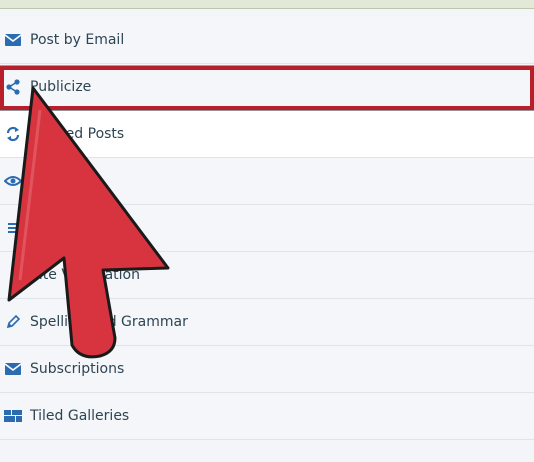  Describe the element at coordinates (13, 87) in the screenshot. I see `share-icon` at that location.